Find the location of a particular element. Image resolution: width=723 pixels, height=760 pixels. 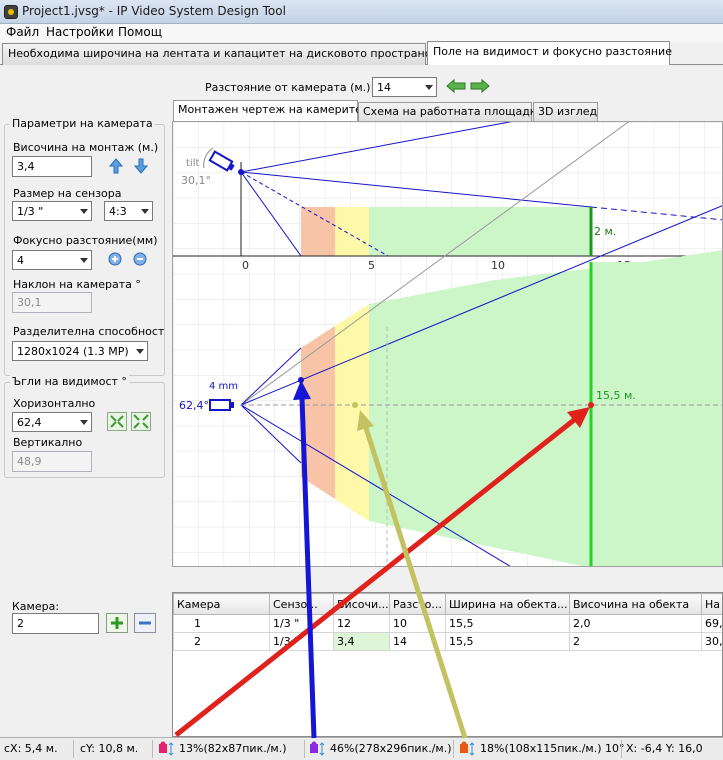

status-cy: cY: 10,8 м. is located at coordinates (109, 748).